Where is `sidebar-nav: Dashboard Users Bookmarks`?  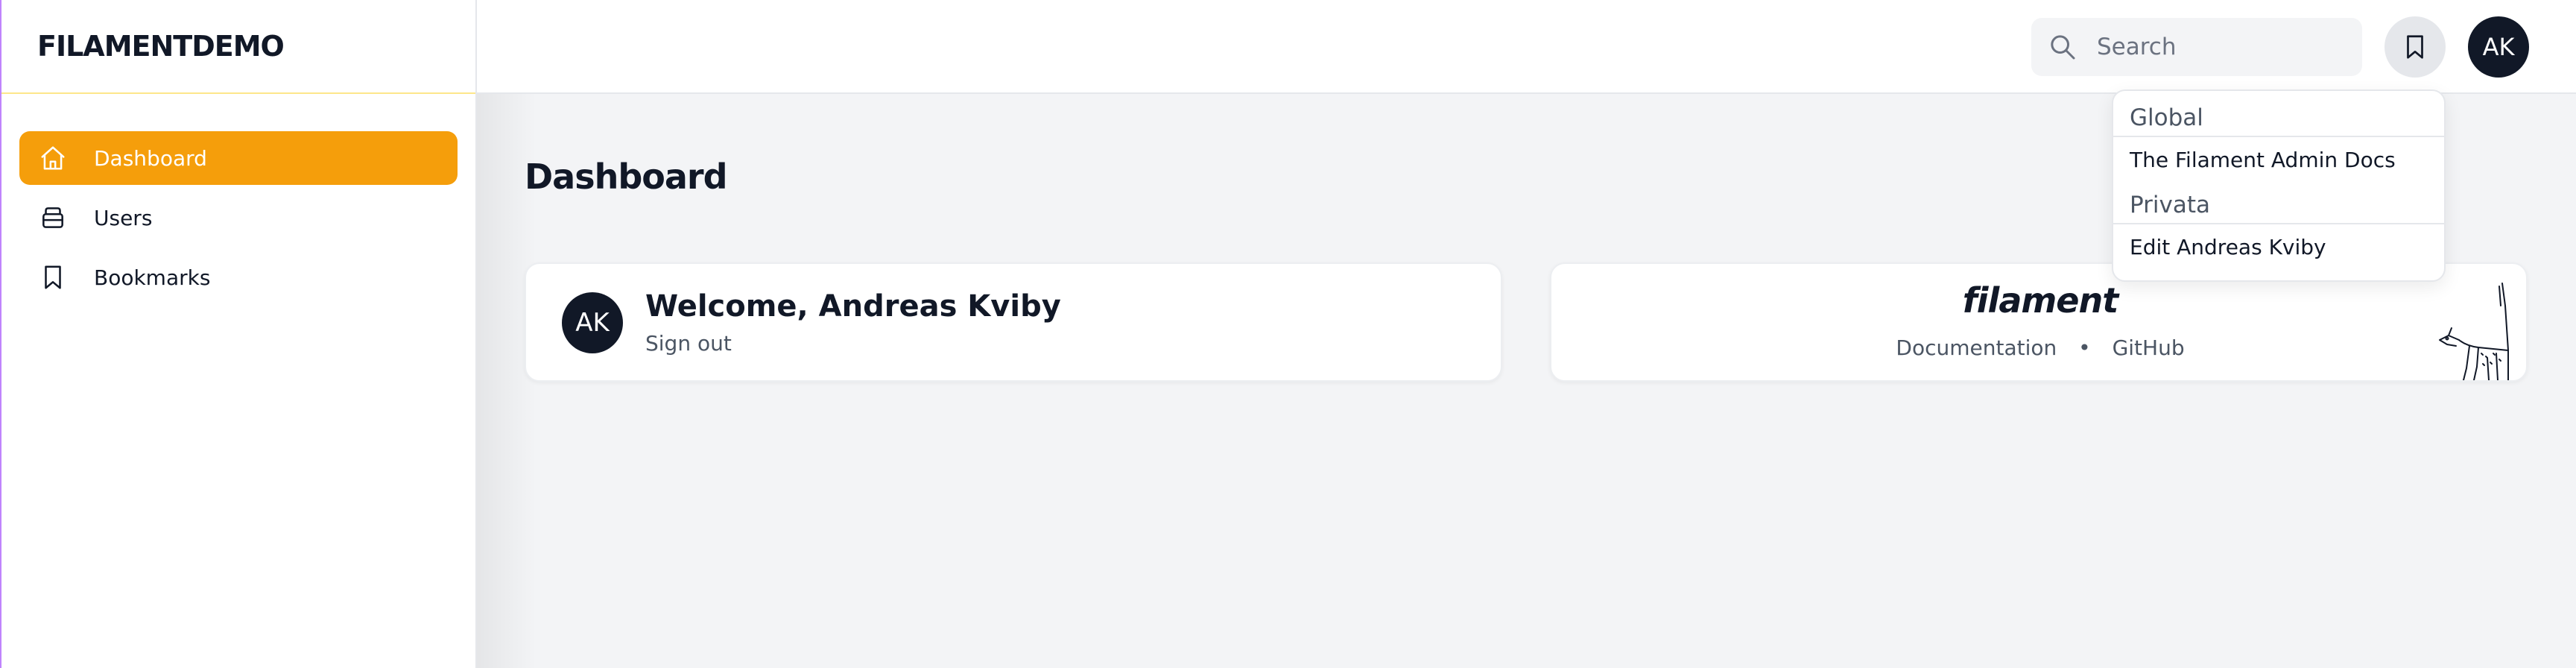
sidebar-nav: Dashboard Users Bookmarks is located at coordinates (238, 199).